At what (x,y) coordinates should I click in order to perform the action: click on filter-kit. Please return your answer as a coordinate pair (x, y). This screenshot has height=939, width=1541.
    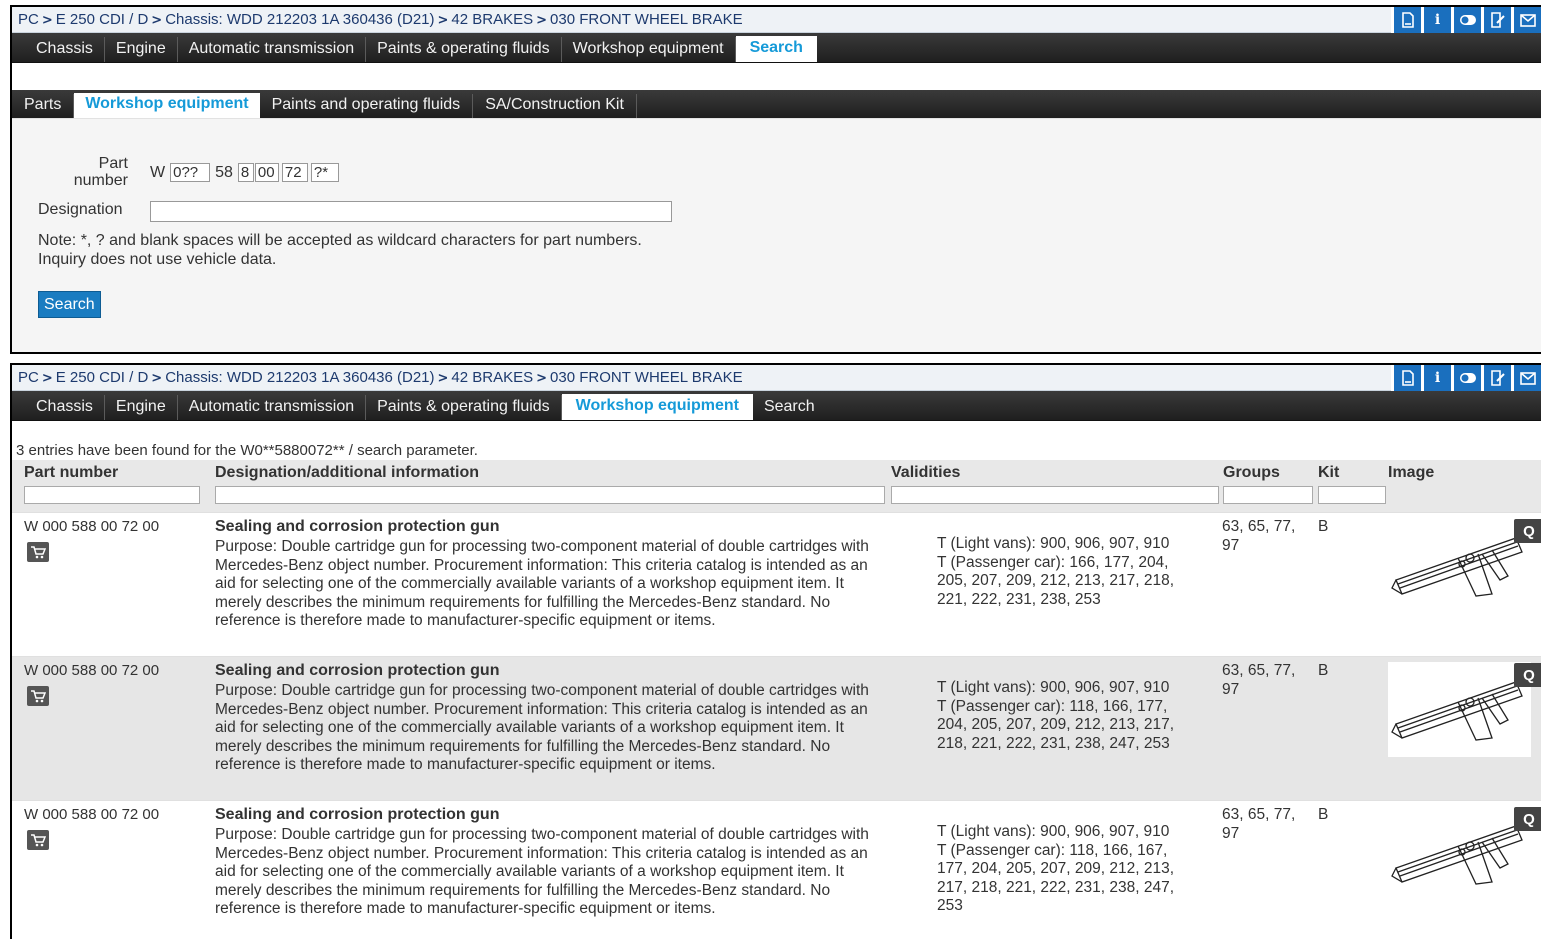
    Looking at the image, I should click on (1352, 495).